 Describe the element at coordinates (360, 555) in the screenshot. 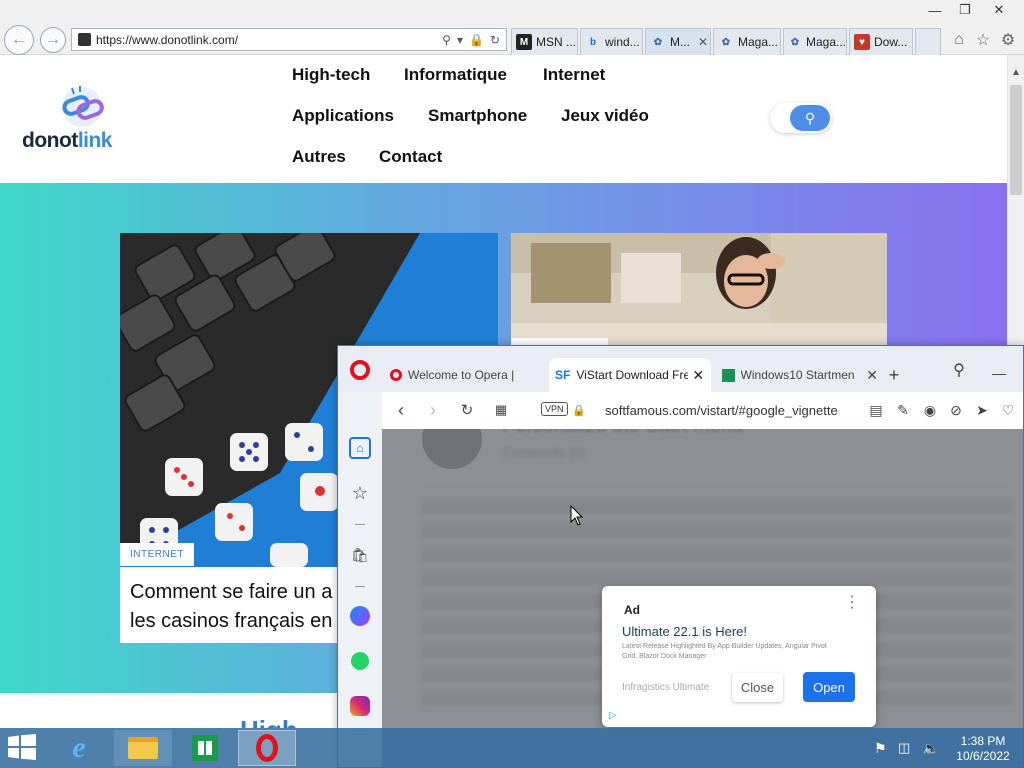

I see `shopping-bag-icon: 🛍` at that location.